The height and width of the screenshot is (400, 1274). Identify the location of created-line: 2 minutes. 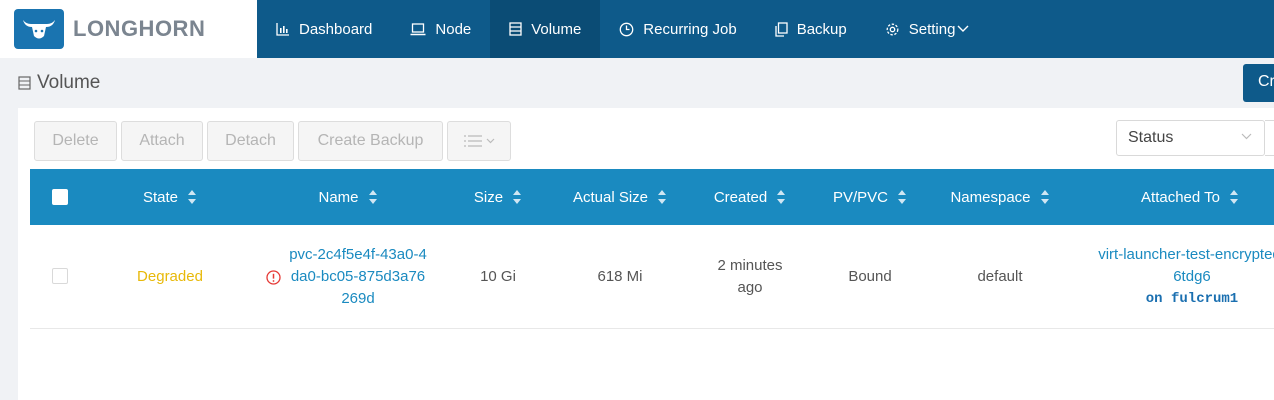
(750, 265).